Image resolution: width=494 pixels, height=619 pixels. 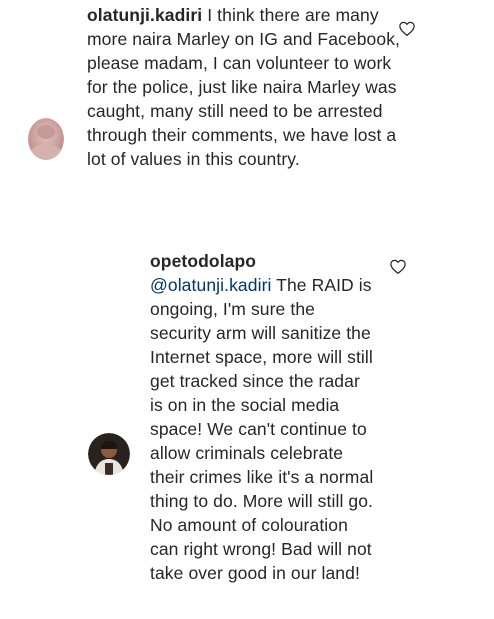 What do you see at coordinates (144, 15) in the screenshot?
I see `comment-username: olatunji.kadiri` at bounding box center [144, 15].